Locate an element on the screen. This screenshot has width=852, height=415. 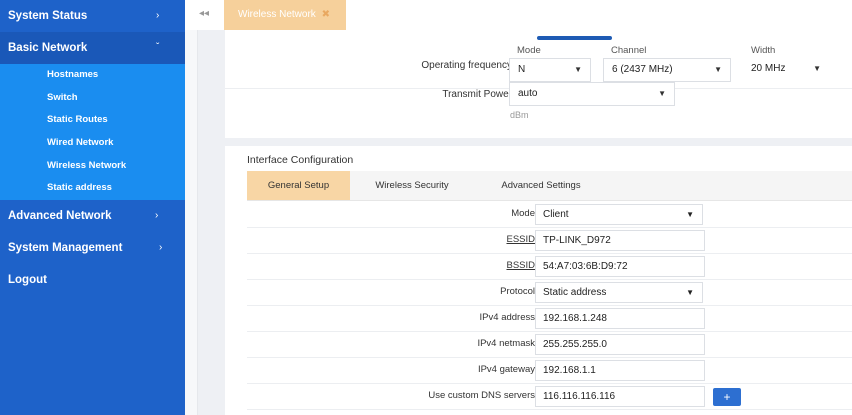
section-title: Interface Configuration is located at coordinates (300, 160).